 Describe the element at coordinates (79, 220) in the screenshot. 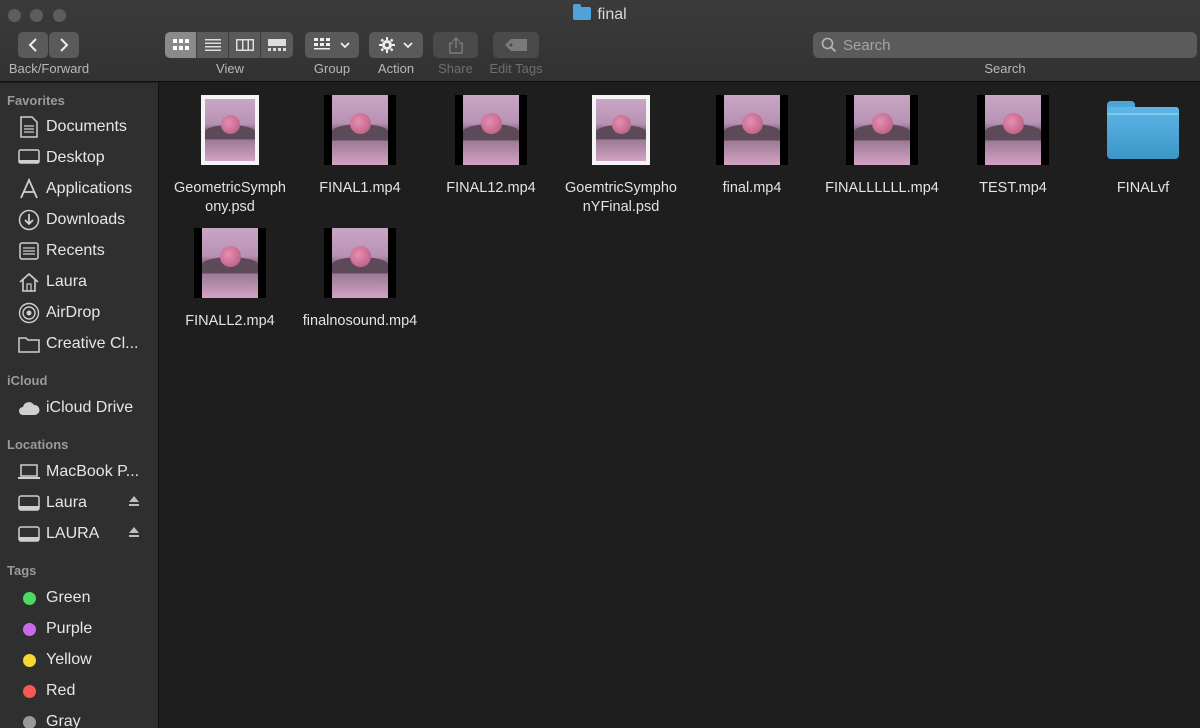

I see `sidebar-item-downloads: Downloads` at that location.